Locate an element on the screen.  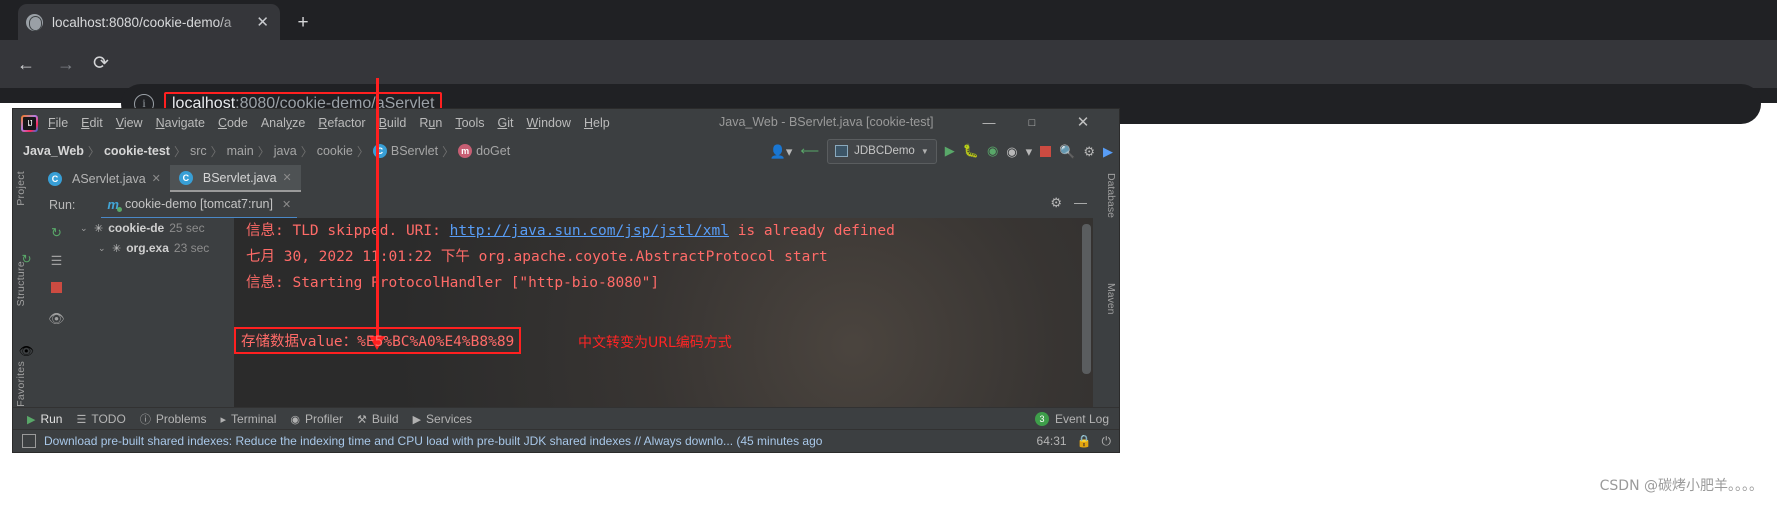
reload-icon: ⟳ is located at coordinates (101, 64).